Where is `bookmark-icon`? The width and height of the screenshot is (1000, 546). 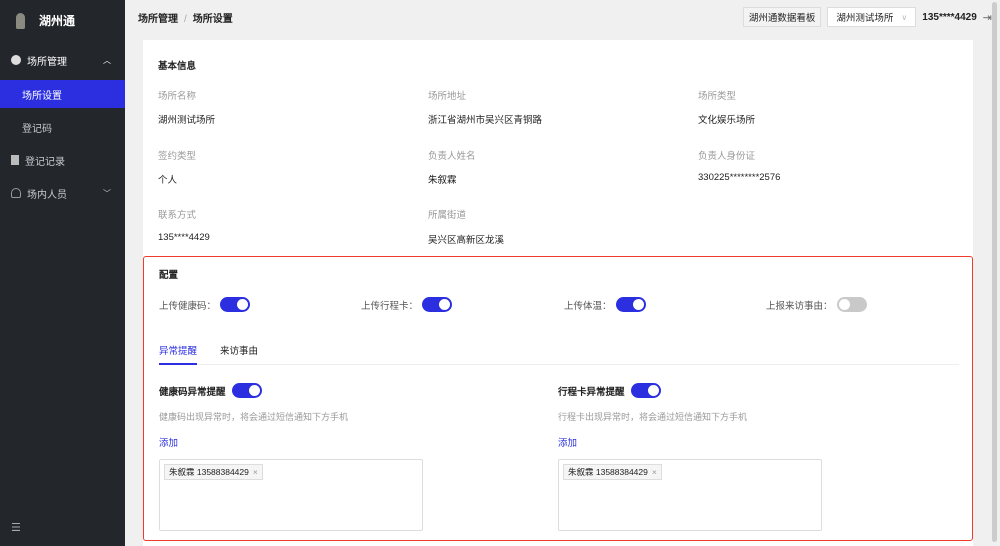 bookmark-icon is located at coordinates (15, 160).